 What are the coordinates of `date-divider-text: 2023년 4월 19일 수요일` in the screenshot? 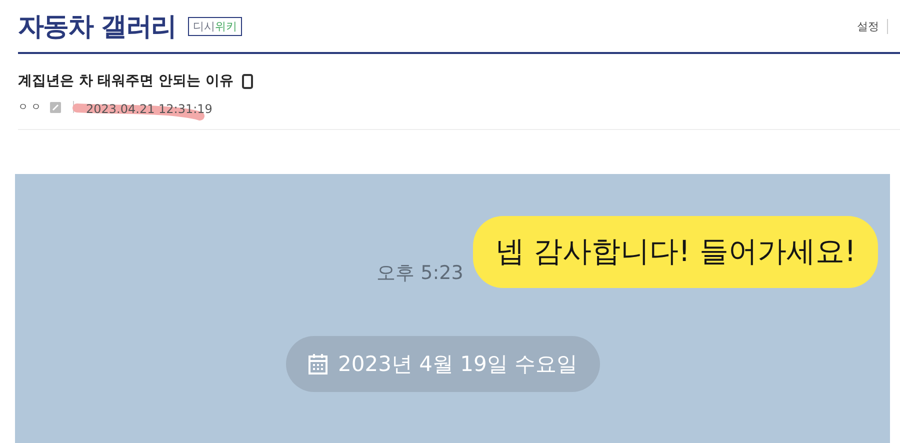 It's located at (458, 364).